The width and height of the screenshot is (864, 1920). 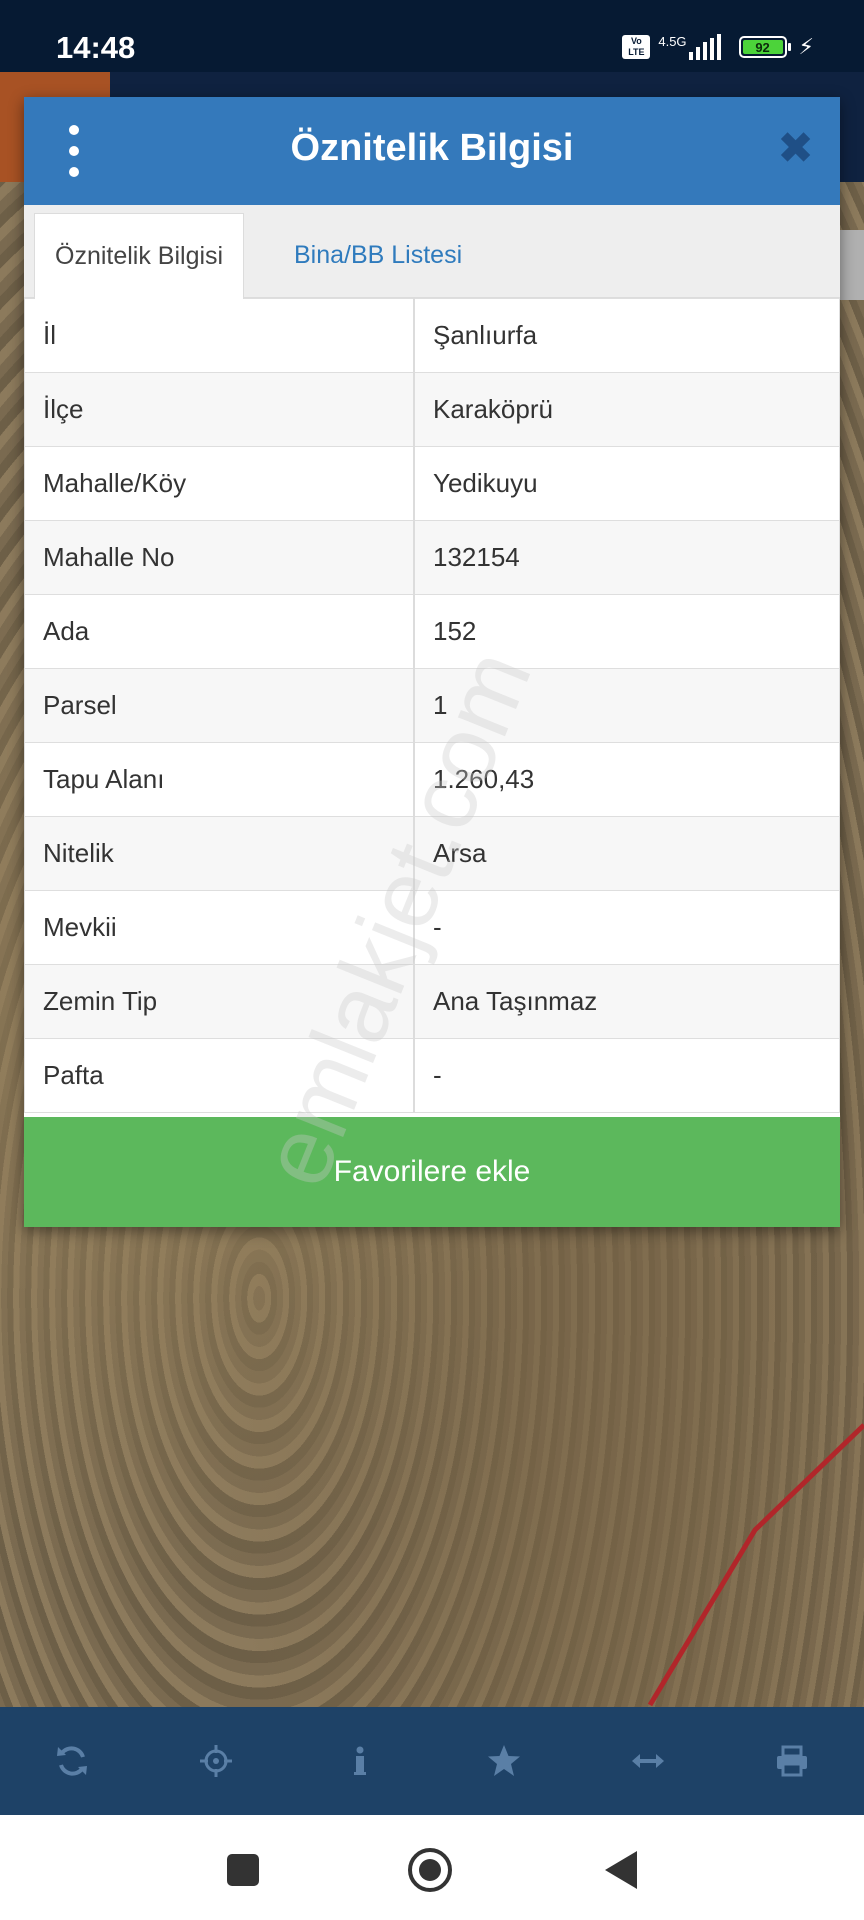 What do you see at coordinates (795, 149) in the screenshot?
I see `close-icon: ✖` at bounding box center [795, 149].